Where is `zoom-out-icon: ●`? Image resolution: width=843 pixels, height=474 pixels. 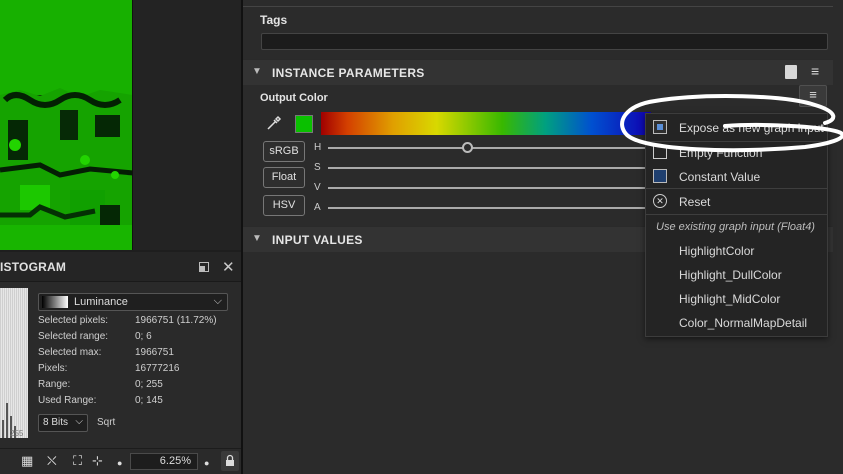
zoom-out-icon: ● is located at coordinates (119, 463).